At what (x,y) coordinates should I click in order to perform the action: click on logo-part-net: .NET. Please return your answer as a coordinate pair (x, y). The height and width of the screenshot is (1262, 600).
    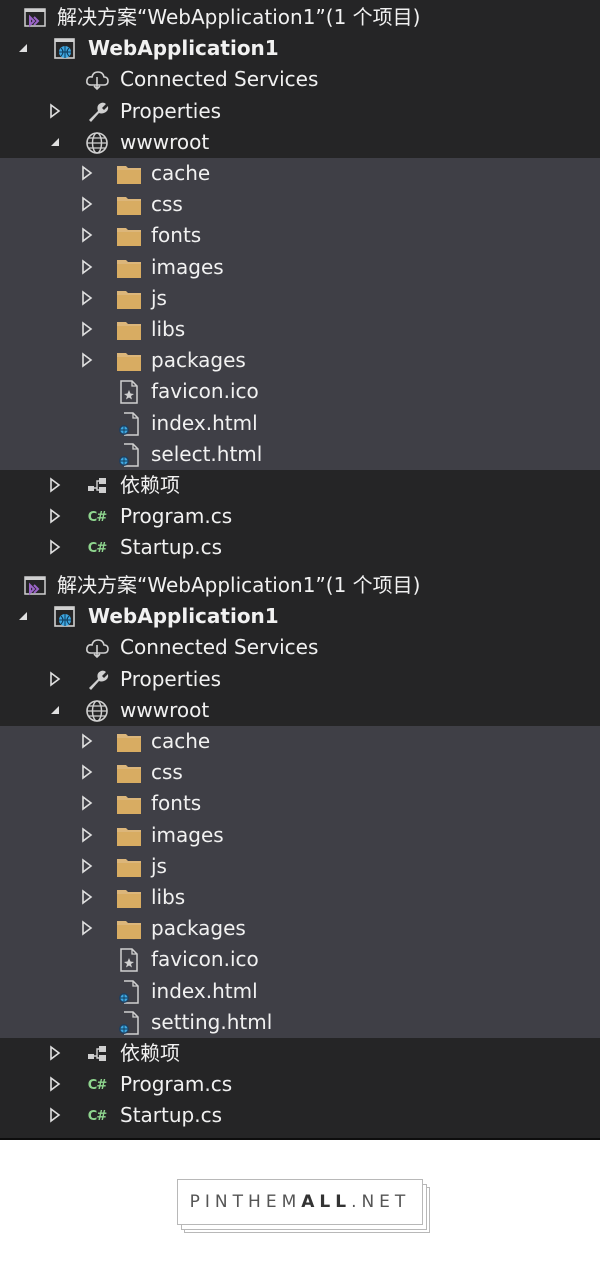
    Looking at the image, I should click on (381, 1202).